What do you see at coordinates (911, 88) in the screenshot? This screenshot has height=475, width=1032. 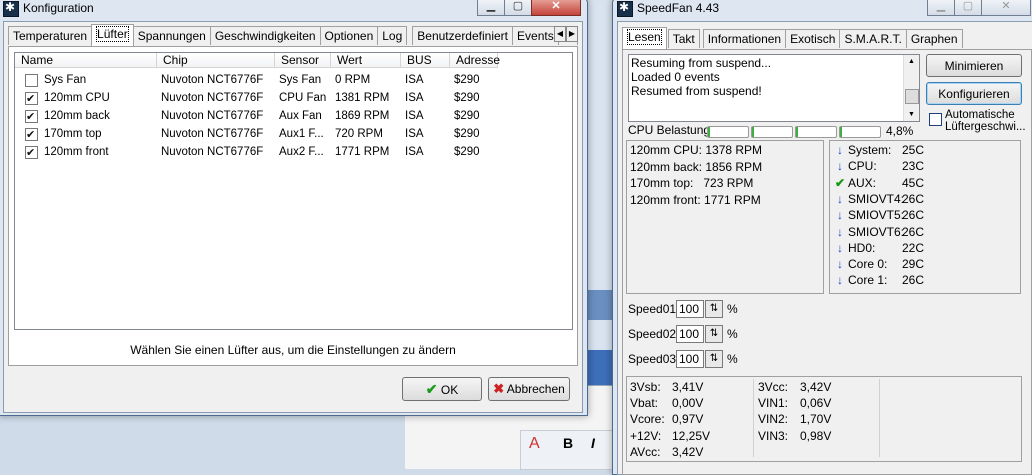 I see `event-log-scrollbar: ▲ ▼` at bounding box center [911, 88].